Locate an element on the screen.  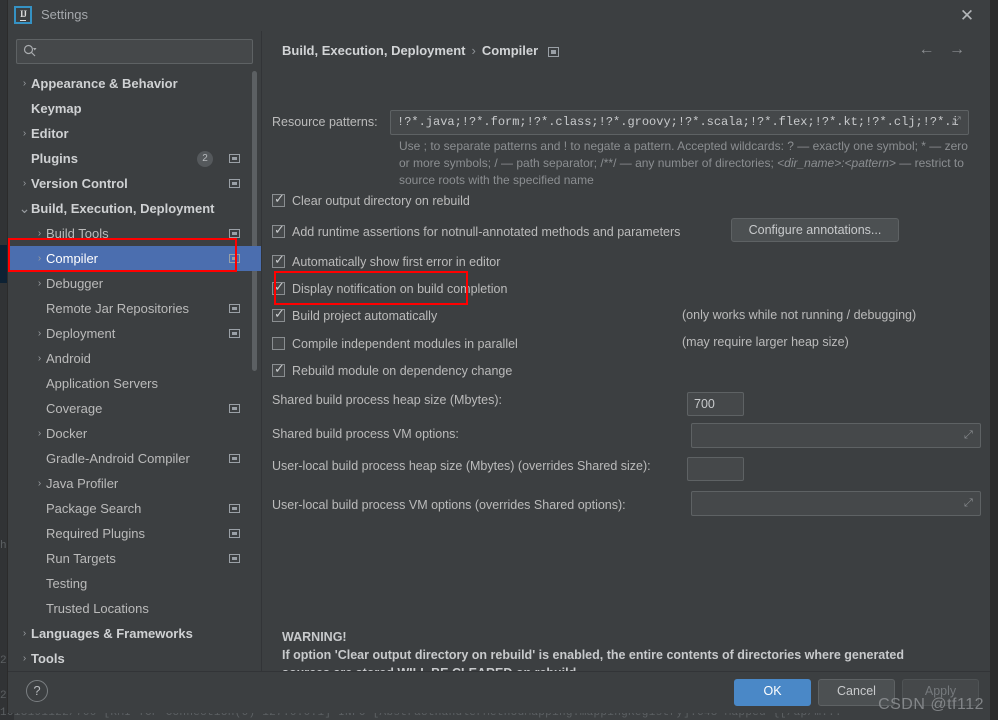
sidebar-item-label: Remote Jar Repositories is located at coordinates (118, 309).